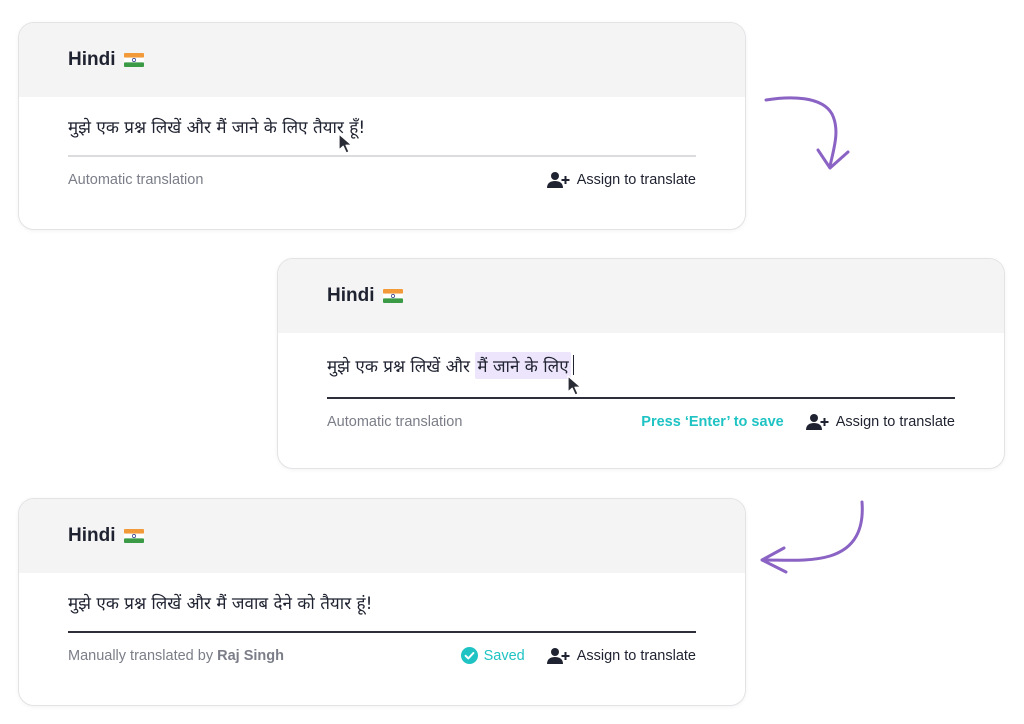  I want to click on text-caret, so click(573, 365).